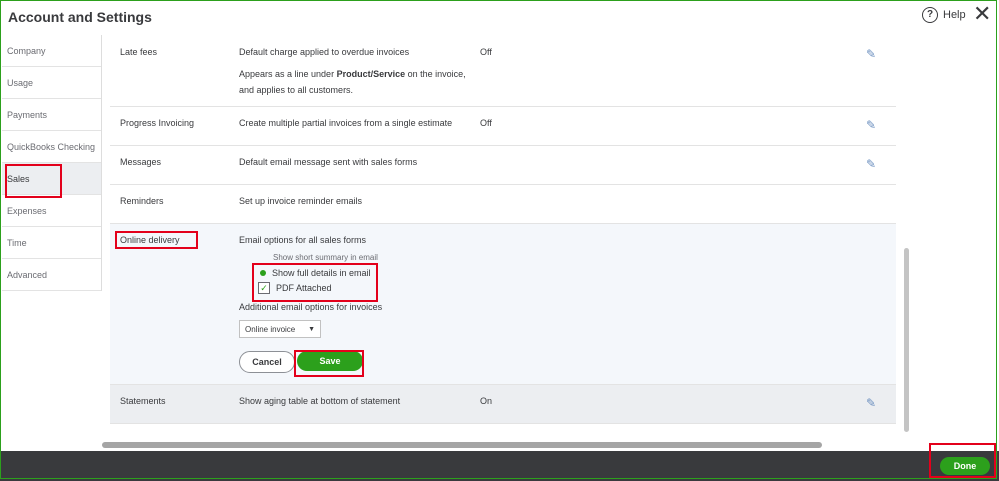 Image resolution: width=999 pixels, height=481 pixels. I want to click on radio-option-short-summary: Show short summary in email, so click(325, 257).